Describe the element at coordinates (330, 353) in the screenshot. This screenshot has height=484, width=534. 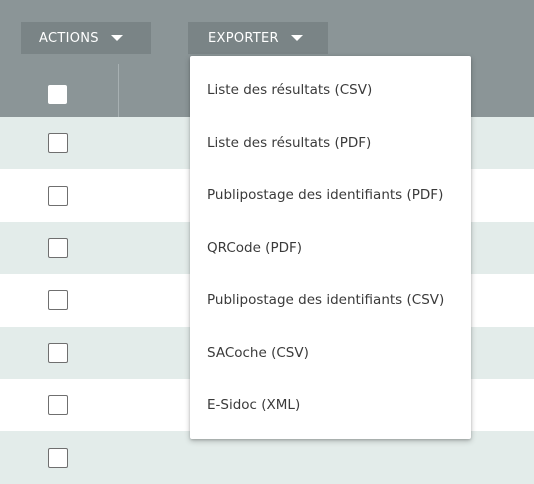
I see `menu-item-sacoche-csv: SACoche (CSV)` at that location.